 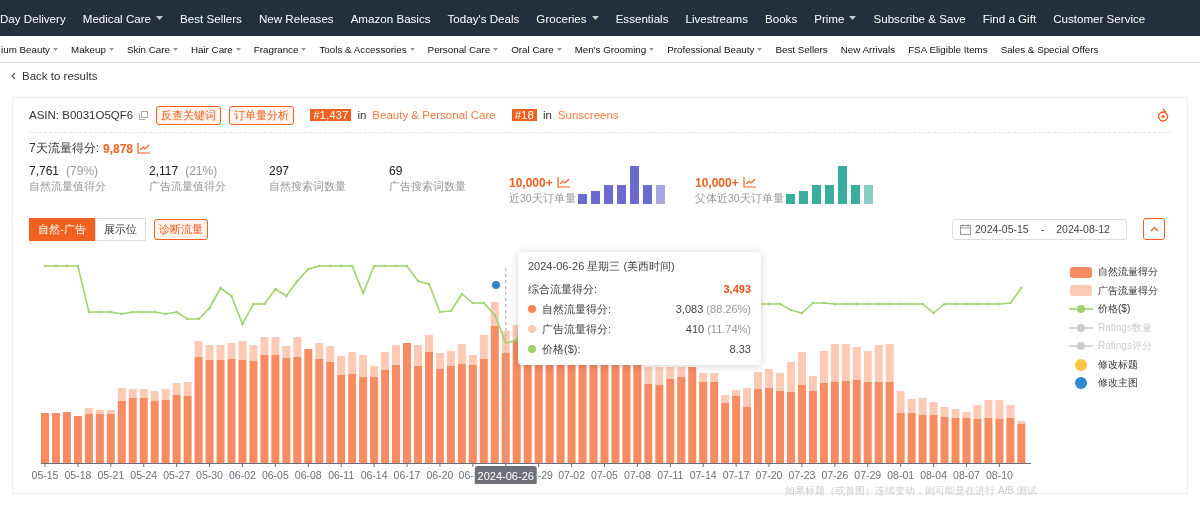 I want to click on tooltip-value: 3,493, so click(x=737, y=289).